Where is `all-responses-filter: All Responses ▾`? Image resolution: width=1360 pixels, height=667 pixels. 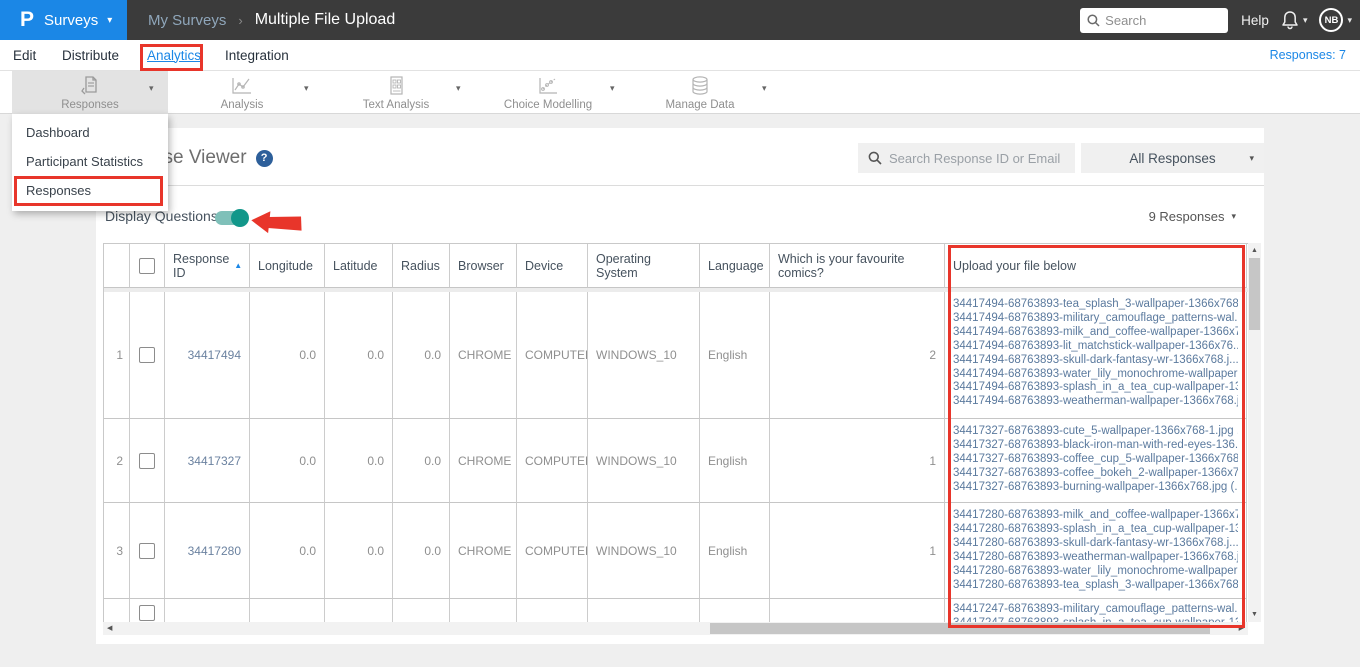
all-responses-filter: All Responses ▾ is located at coordinates (1172, 158).